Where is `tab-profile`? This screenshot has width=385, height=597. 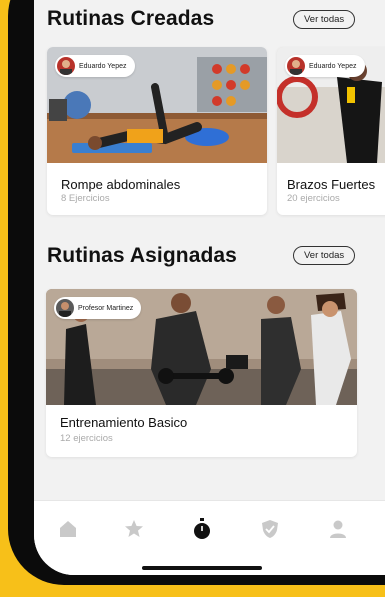 tab-profile is located at coordinates (338, 529).